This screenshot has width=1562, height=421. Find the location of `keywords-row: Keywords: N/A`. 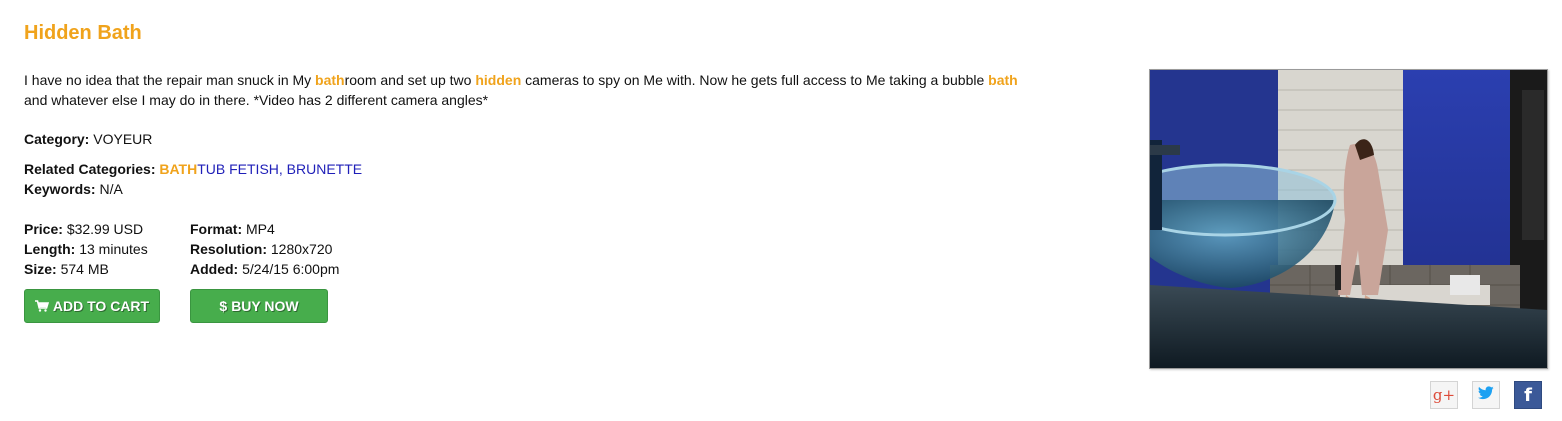

keywords-row: Keywords: N/A is located at coordinates (73, 189).